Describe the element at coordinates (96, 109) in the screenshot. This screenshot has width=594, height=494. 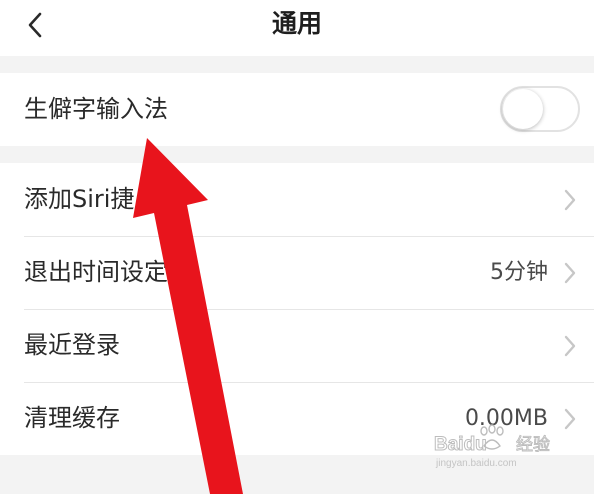
I see `row-label: 生僻字输入法` at that location.